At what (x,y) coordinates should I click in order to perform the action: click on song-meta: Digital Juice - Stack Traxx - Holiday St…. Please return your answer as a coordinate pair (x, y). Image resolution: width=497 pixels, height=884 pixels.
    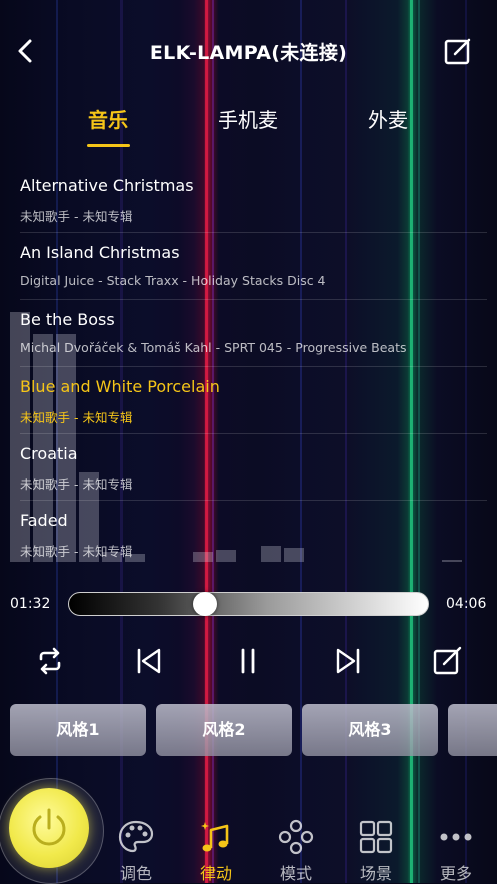
    Looking at the image, I should click on (173, 280).